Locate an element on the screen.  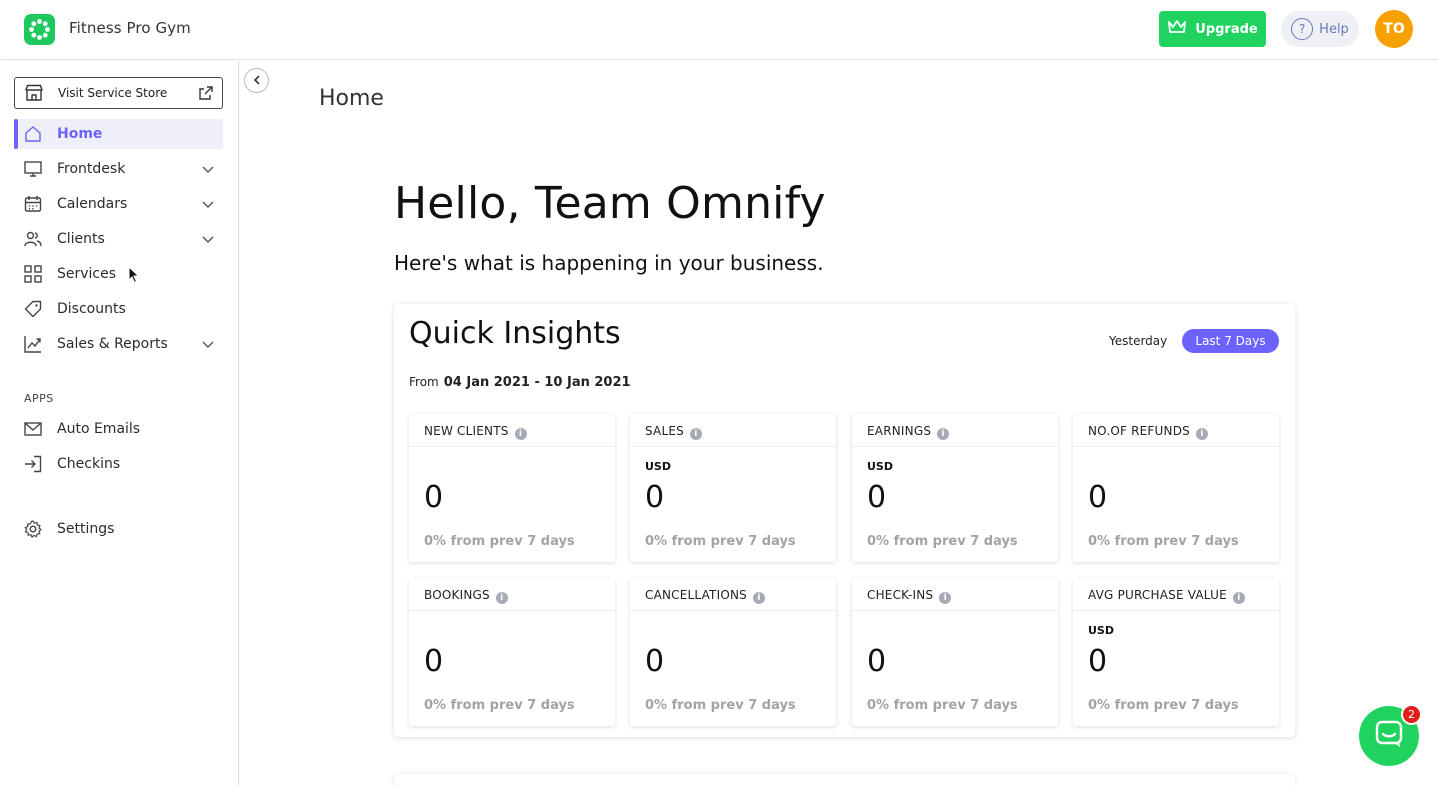
sidebar-item-label: Checkins is located at coordinates (89, 464).